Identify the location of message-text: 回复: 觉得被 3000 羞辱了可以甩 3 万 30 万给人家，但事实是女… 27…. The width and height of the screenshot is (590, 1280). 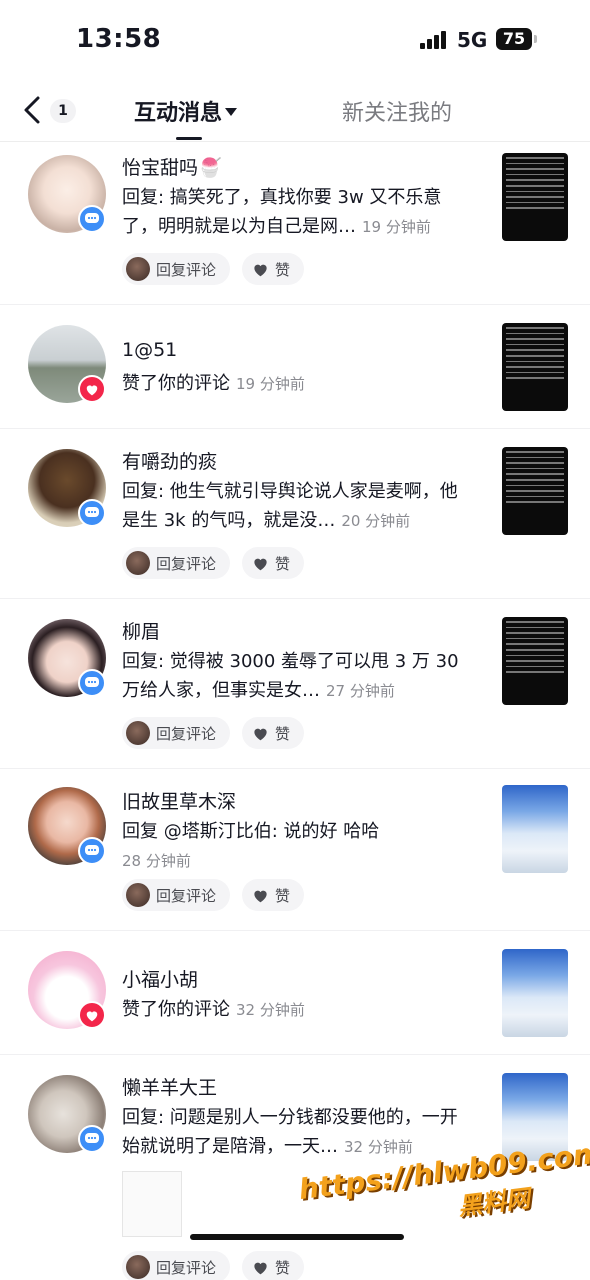
(297, 676).